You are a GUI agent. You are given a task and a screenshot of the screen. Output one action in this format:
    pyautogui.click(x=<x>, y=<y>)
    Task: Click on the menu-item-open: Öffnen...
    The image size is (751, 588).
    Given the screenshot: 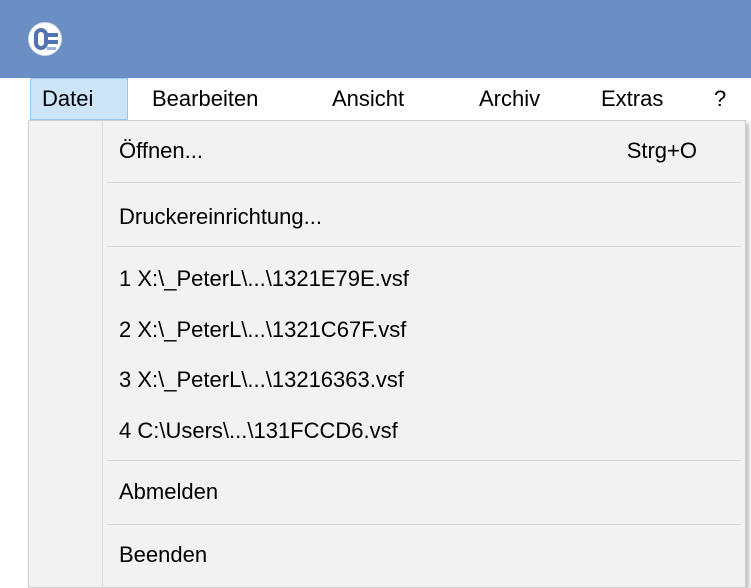 What is the action you would take?
    pyautogui.click(x=161, y=151)
    